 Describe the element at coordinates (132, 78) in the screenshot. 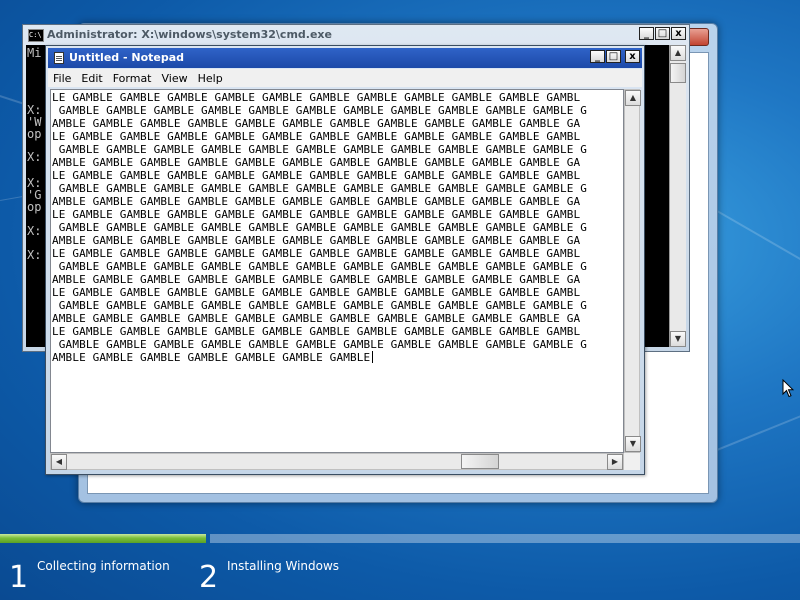

I see `menu-format: Format` at that location.